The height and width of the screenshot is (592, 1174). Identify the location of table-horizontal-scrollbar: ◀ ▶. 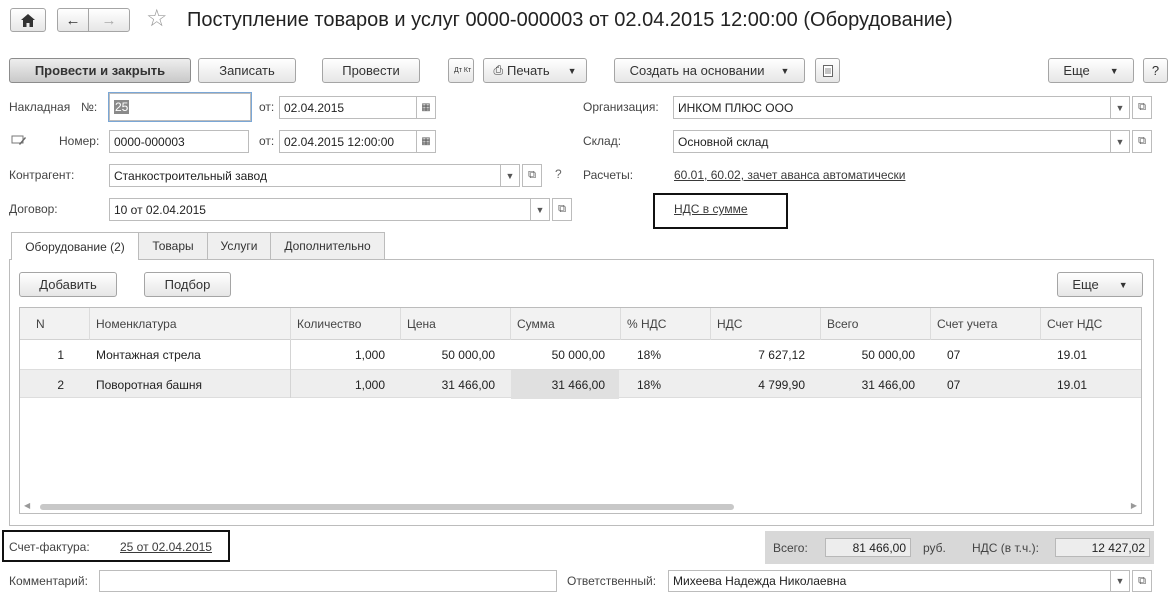
(580, 507).